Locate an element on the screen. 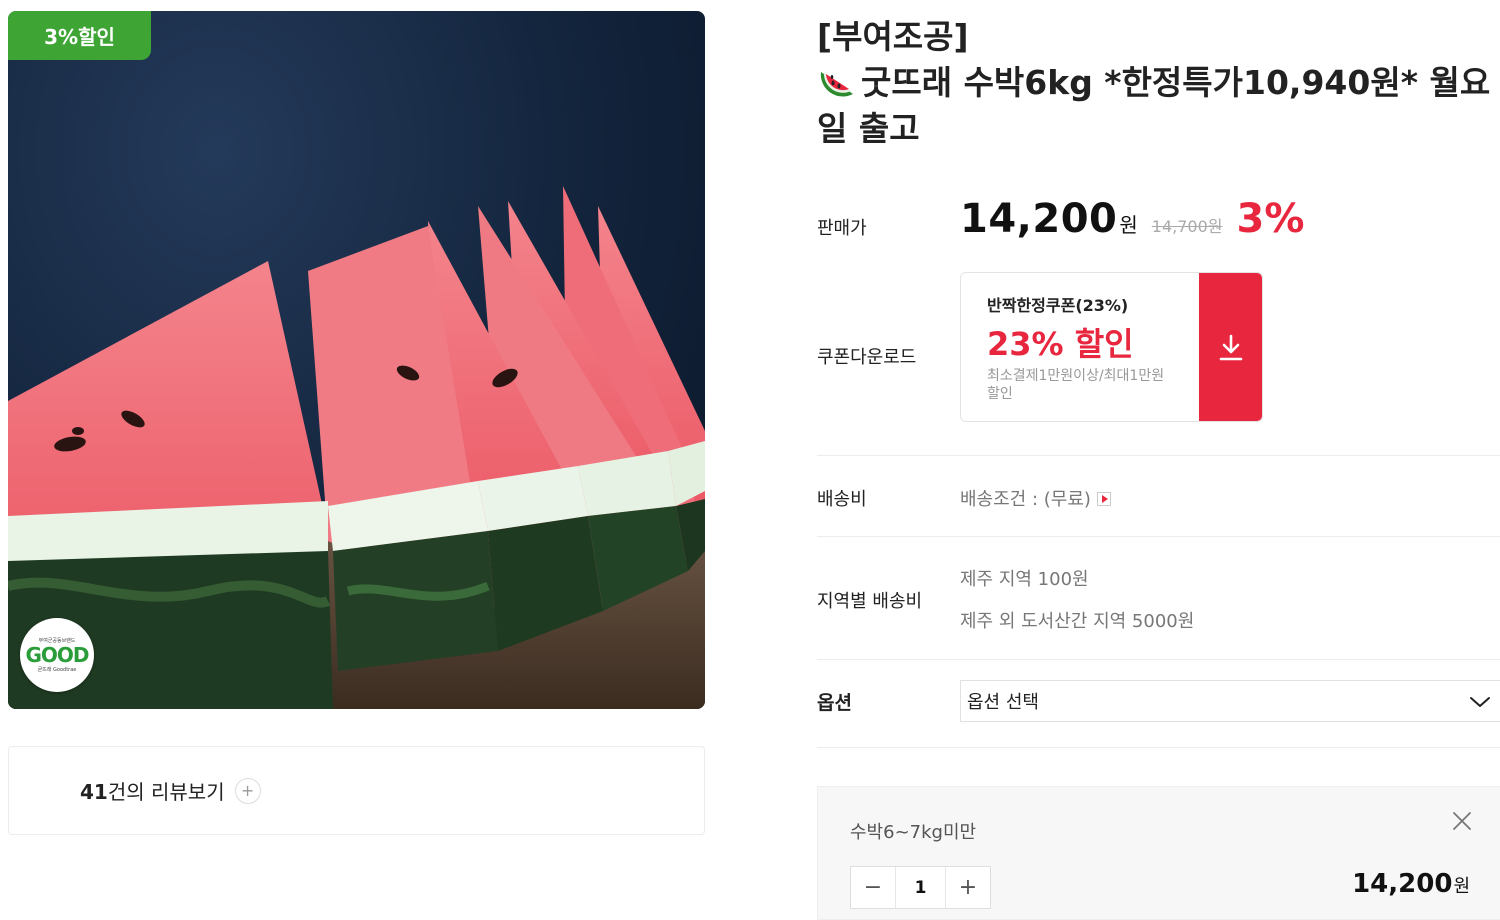  product-title-line2: 굿뜨래 수박6kg *한정특가10,940원* 월요일 출고 is located at coordinates (1154, 105).